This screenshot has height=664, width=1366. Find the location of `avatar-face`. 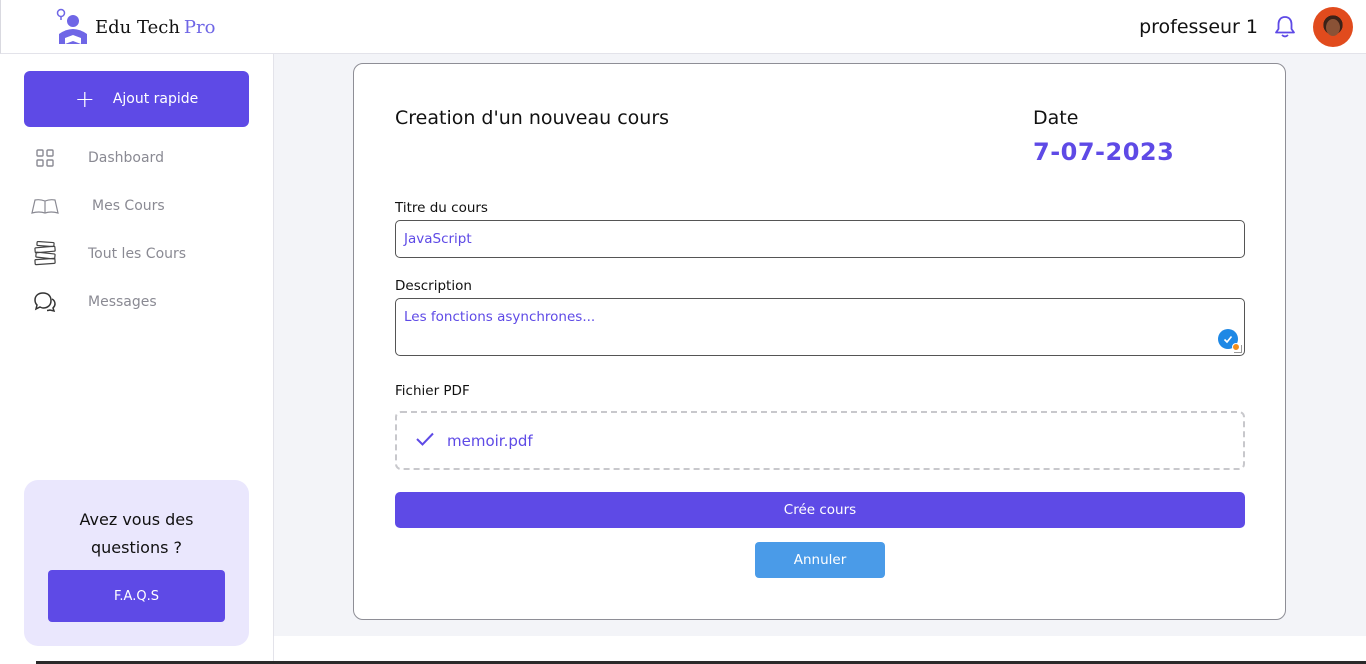

avatar-face is located at coordinates (1333, 27).